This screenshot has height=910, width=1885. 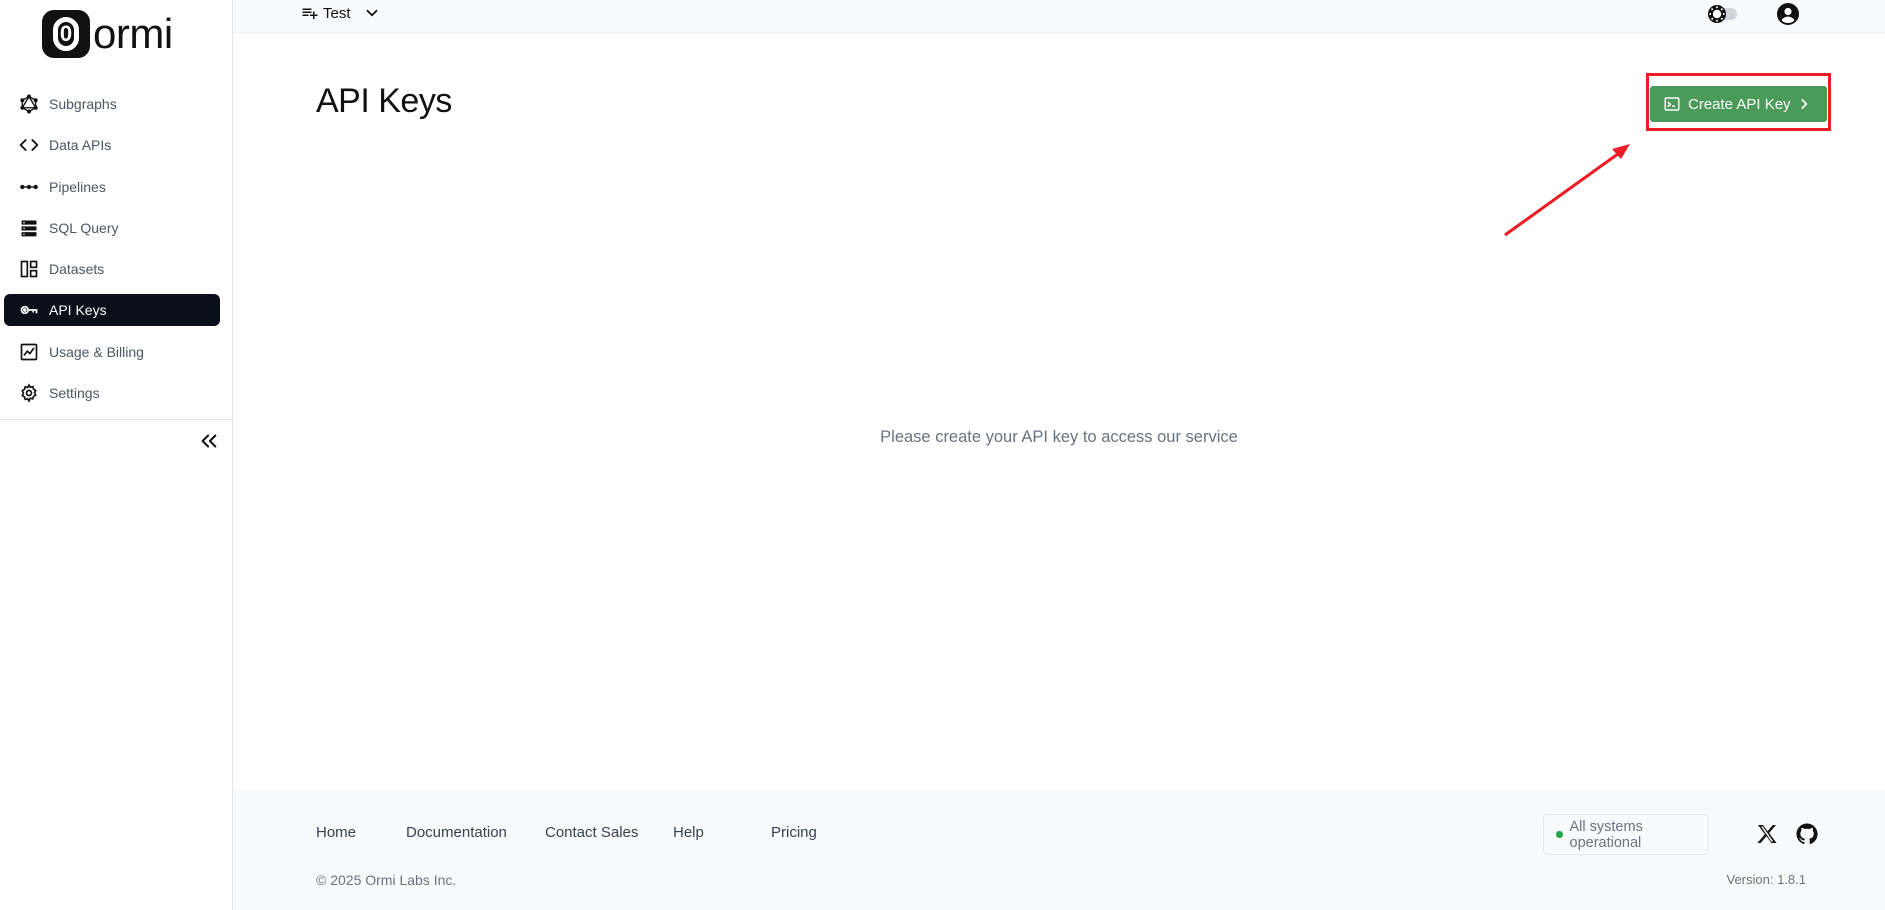 I want to click on sidebar-item-label: Subgraphs, so click(x=83, y=104).